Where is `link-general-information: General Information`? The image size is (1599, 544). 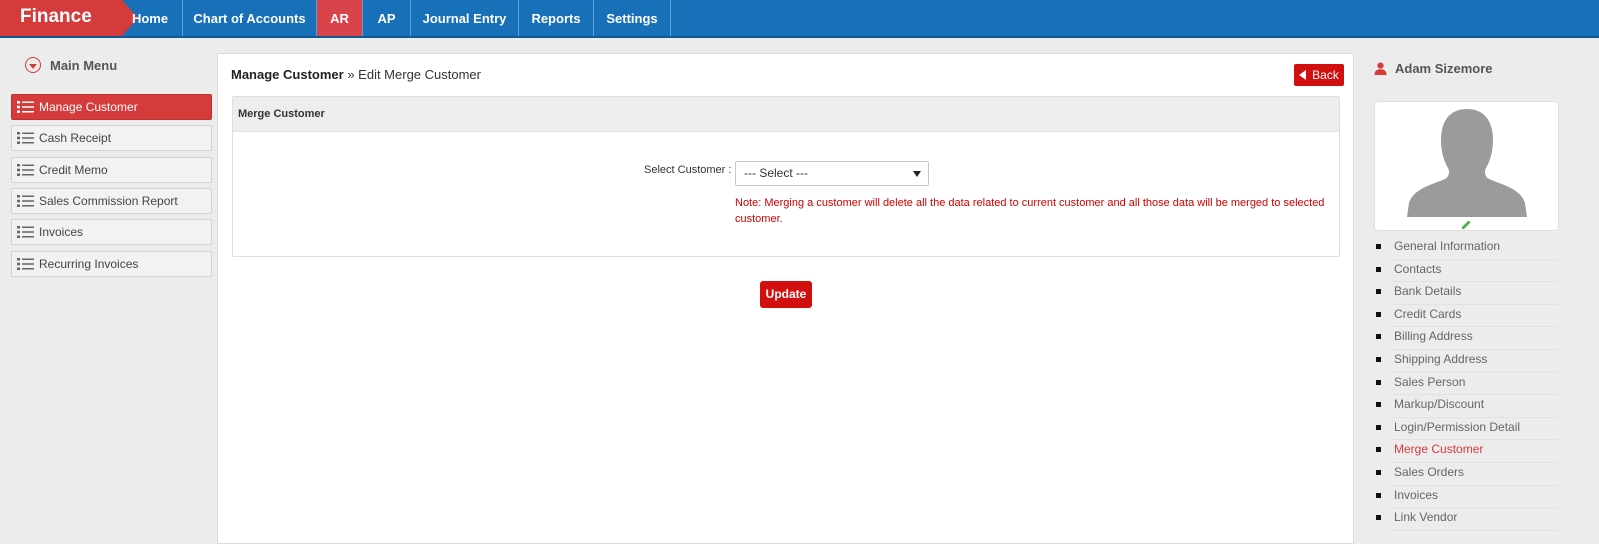 link-general-information: General Information is located at coordinates (1467, 248).